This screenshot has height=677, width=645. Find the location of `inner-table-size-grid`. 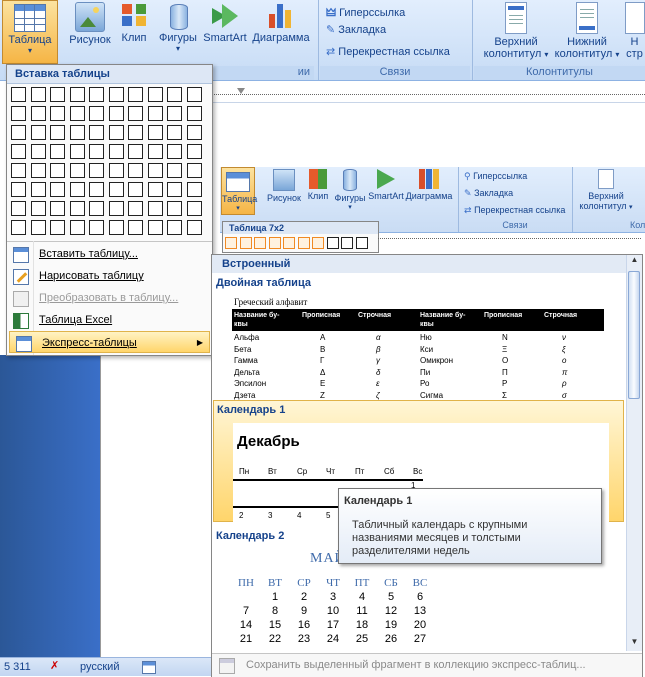

inner-table-size-grid is located at coordinates (300, 243).